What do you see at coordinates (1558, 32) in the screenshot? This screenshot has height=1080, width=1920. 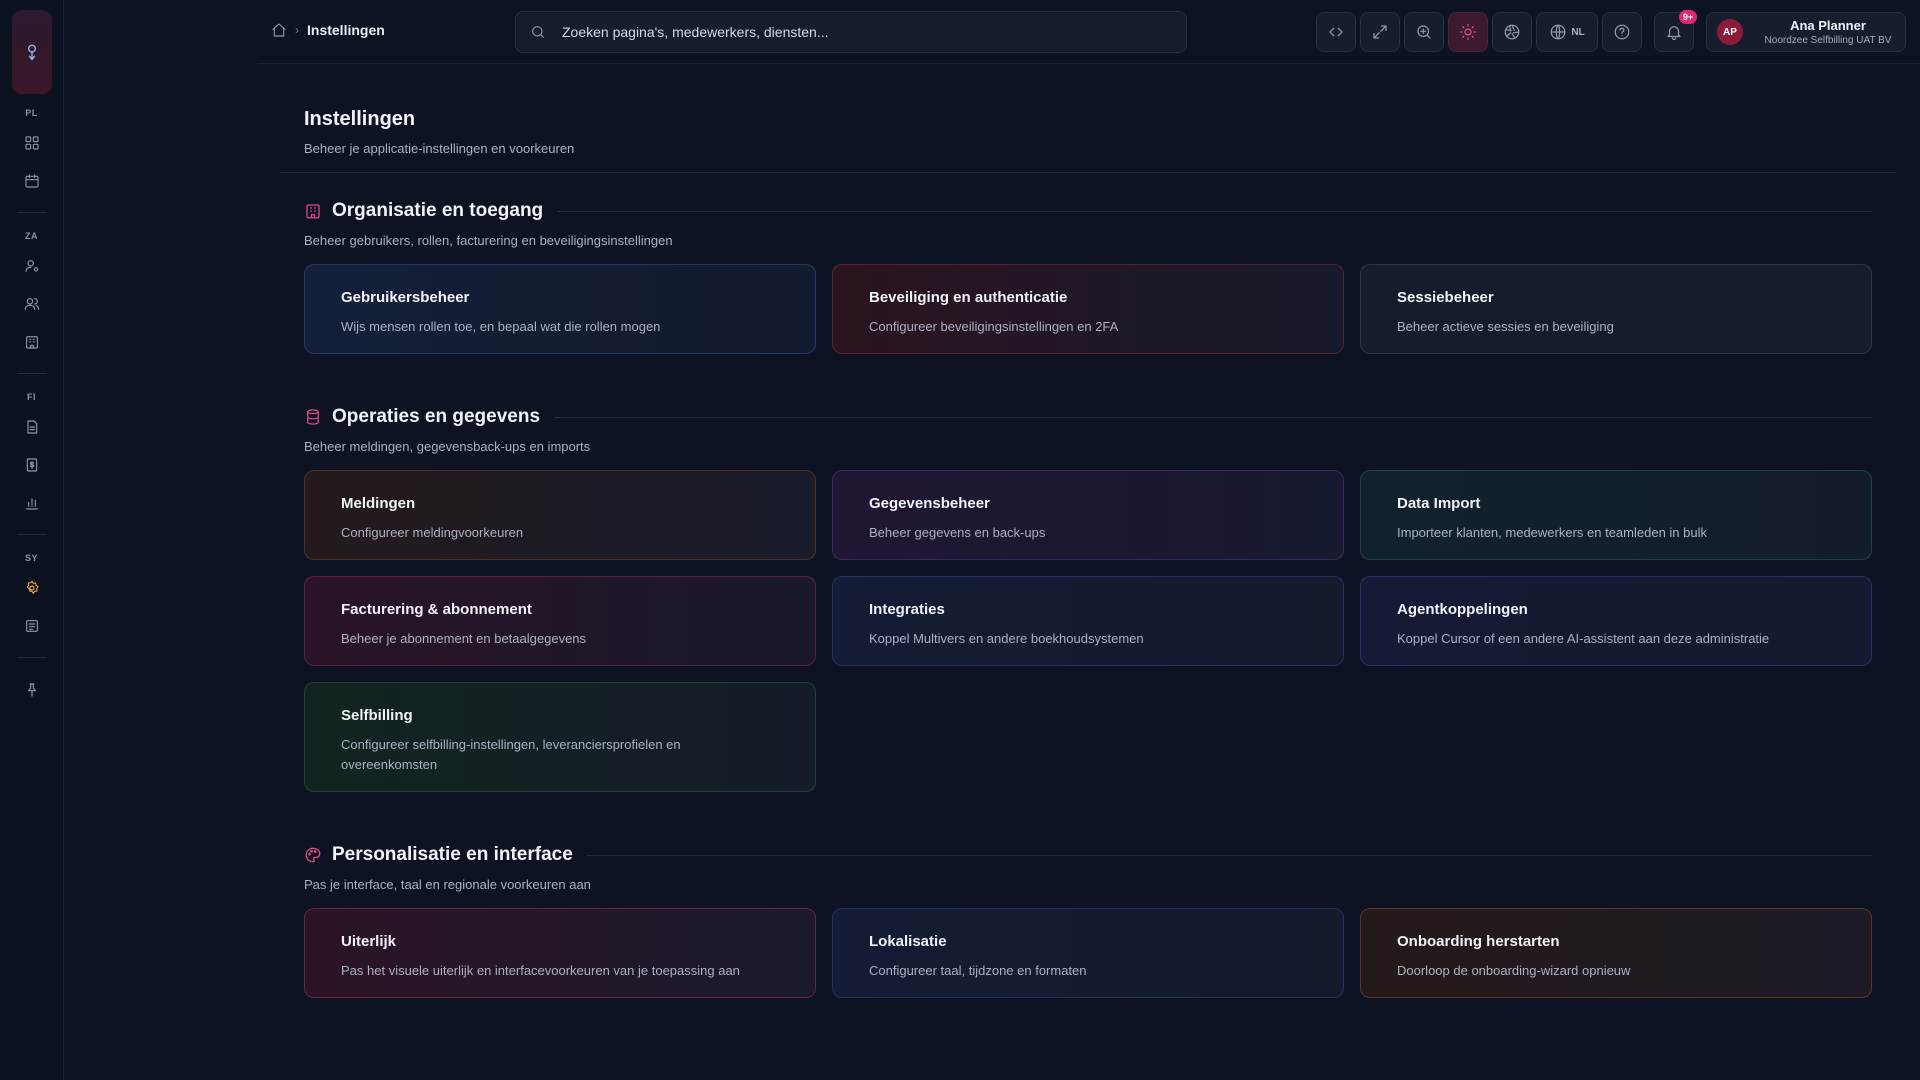 I see `globe-icon` at bounding box center [1558, 32].